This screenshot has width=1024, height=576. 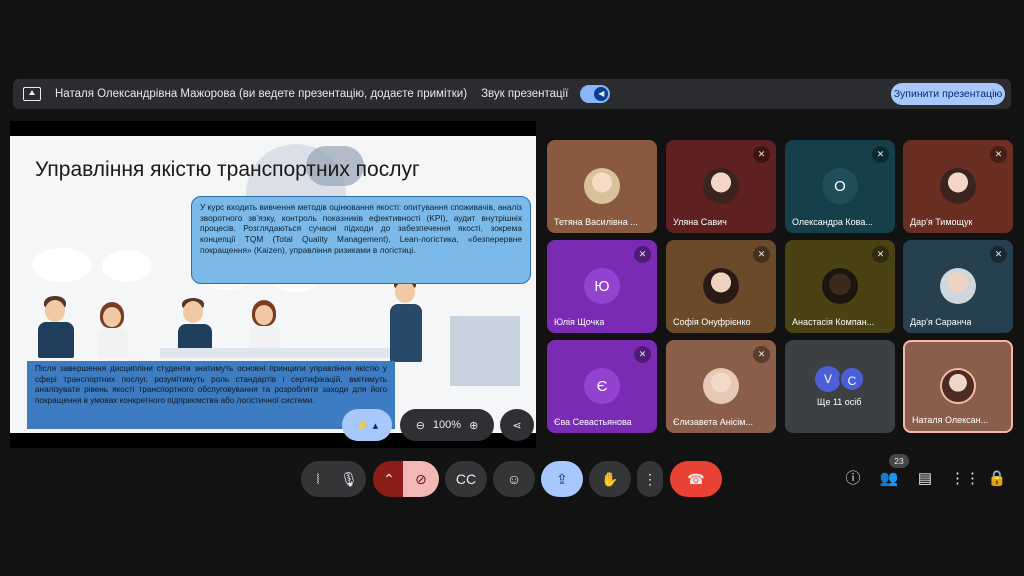 I want to click on presentation-sound-toggle: ◀, so click(x=595, y=94).